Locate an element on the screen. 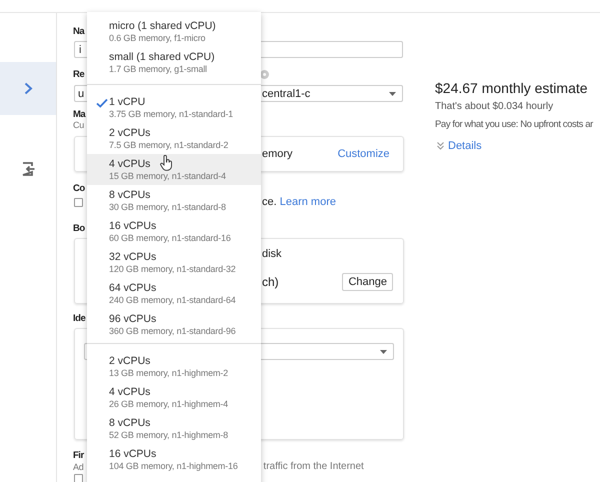 This screenshot has height=482, width=600. field-label: Na is located at coordinates (78, 31).